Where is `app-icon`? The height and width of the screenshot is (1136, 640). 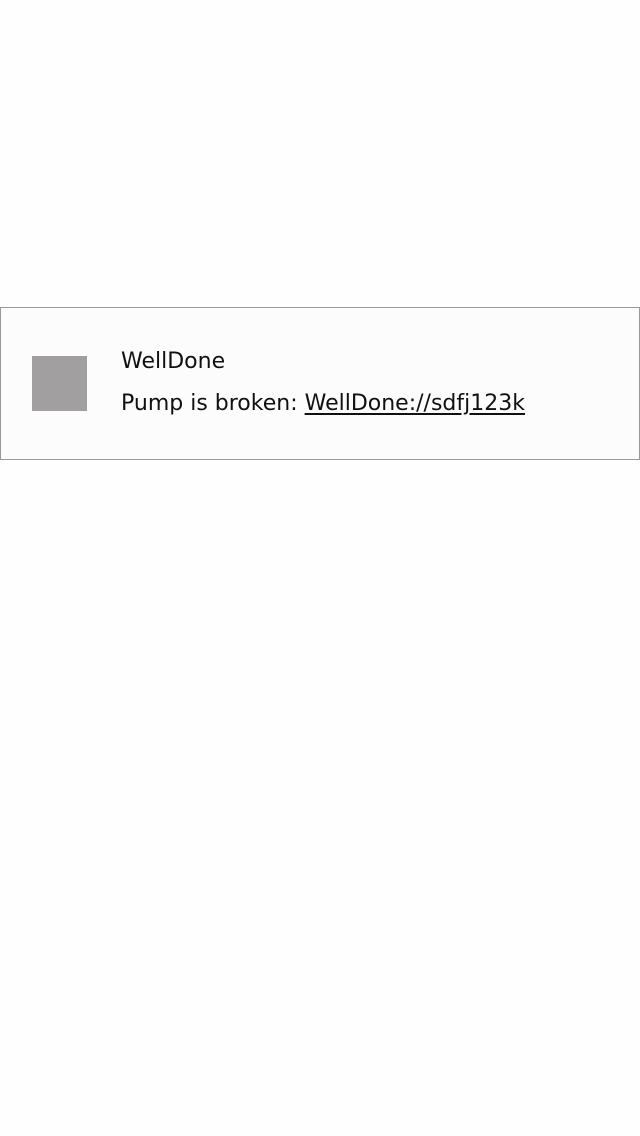 app-icon is located at coordinates (59, 383).